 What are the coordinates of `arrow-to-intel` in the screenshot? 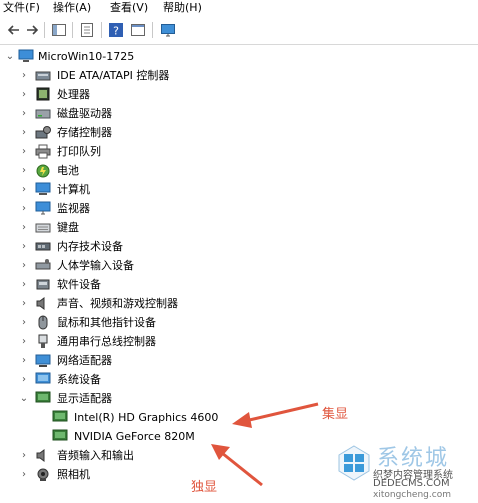 It's located at (275, 415).